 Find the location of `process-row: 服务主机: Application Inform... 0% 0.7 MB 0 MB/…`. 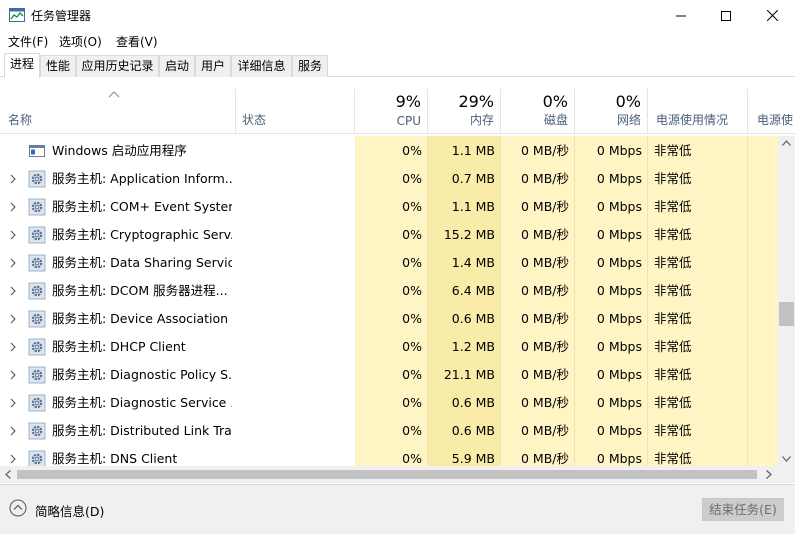

process-row: 服务主机: Application Inform... 0% 0.7 MB 0 MB/… is located at coordinates (389, 179).